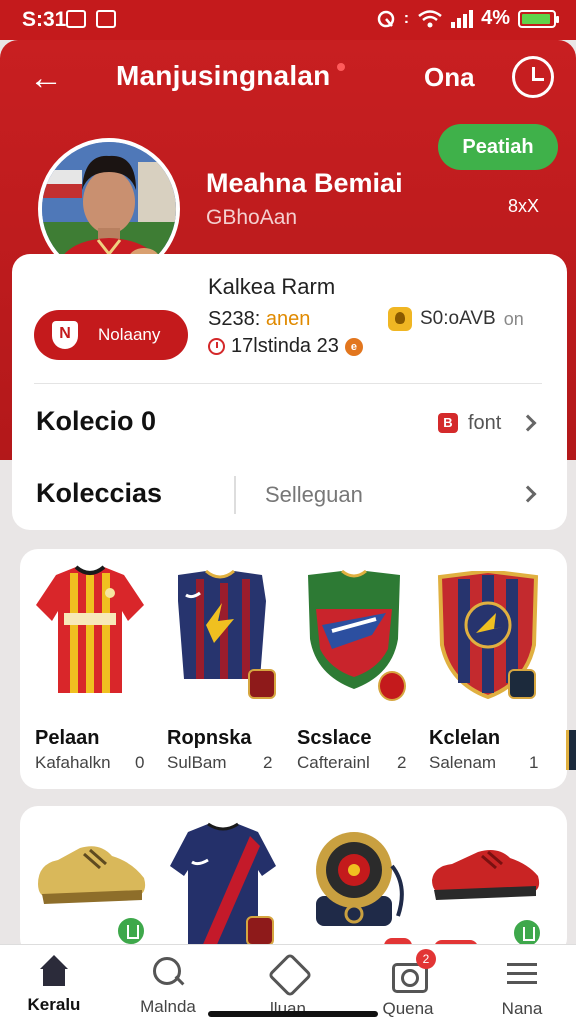 Image resolution: width=576 pixels, height=1024 pixels. I want to click on shop-item-shoe, so click(92, 874).